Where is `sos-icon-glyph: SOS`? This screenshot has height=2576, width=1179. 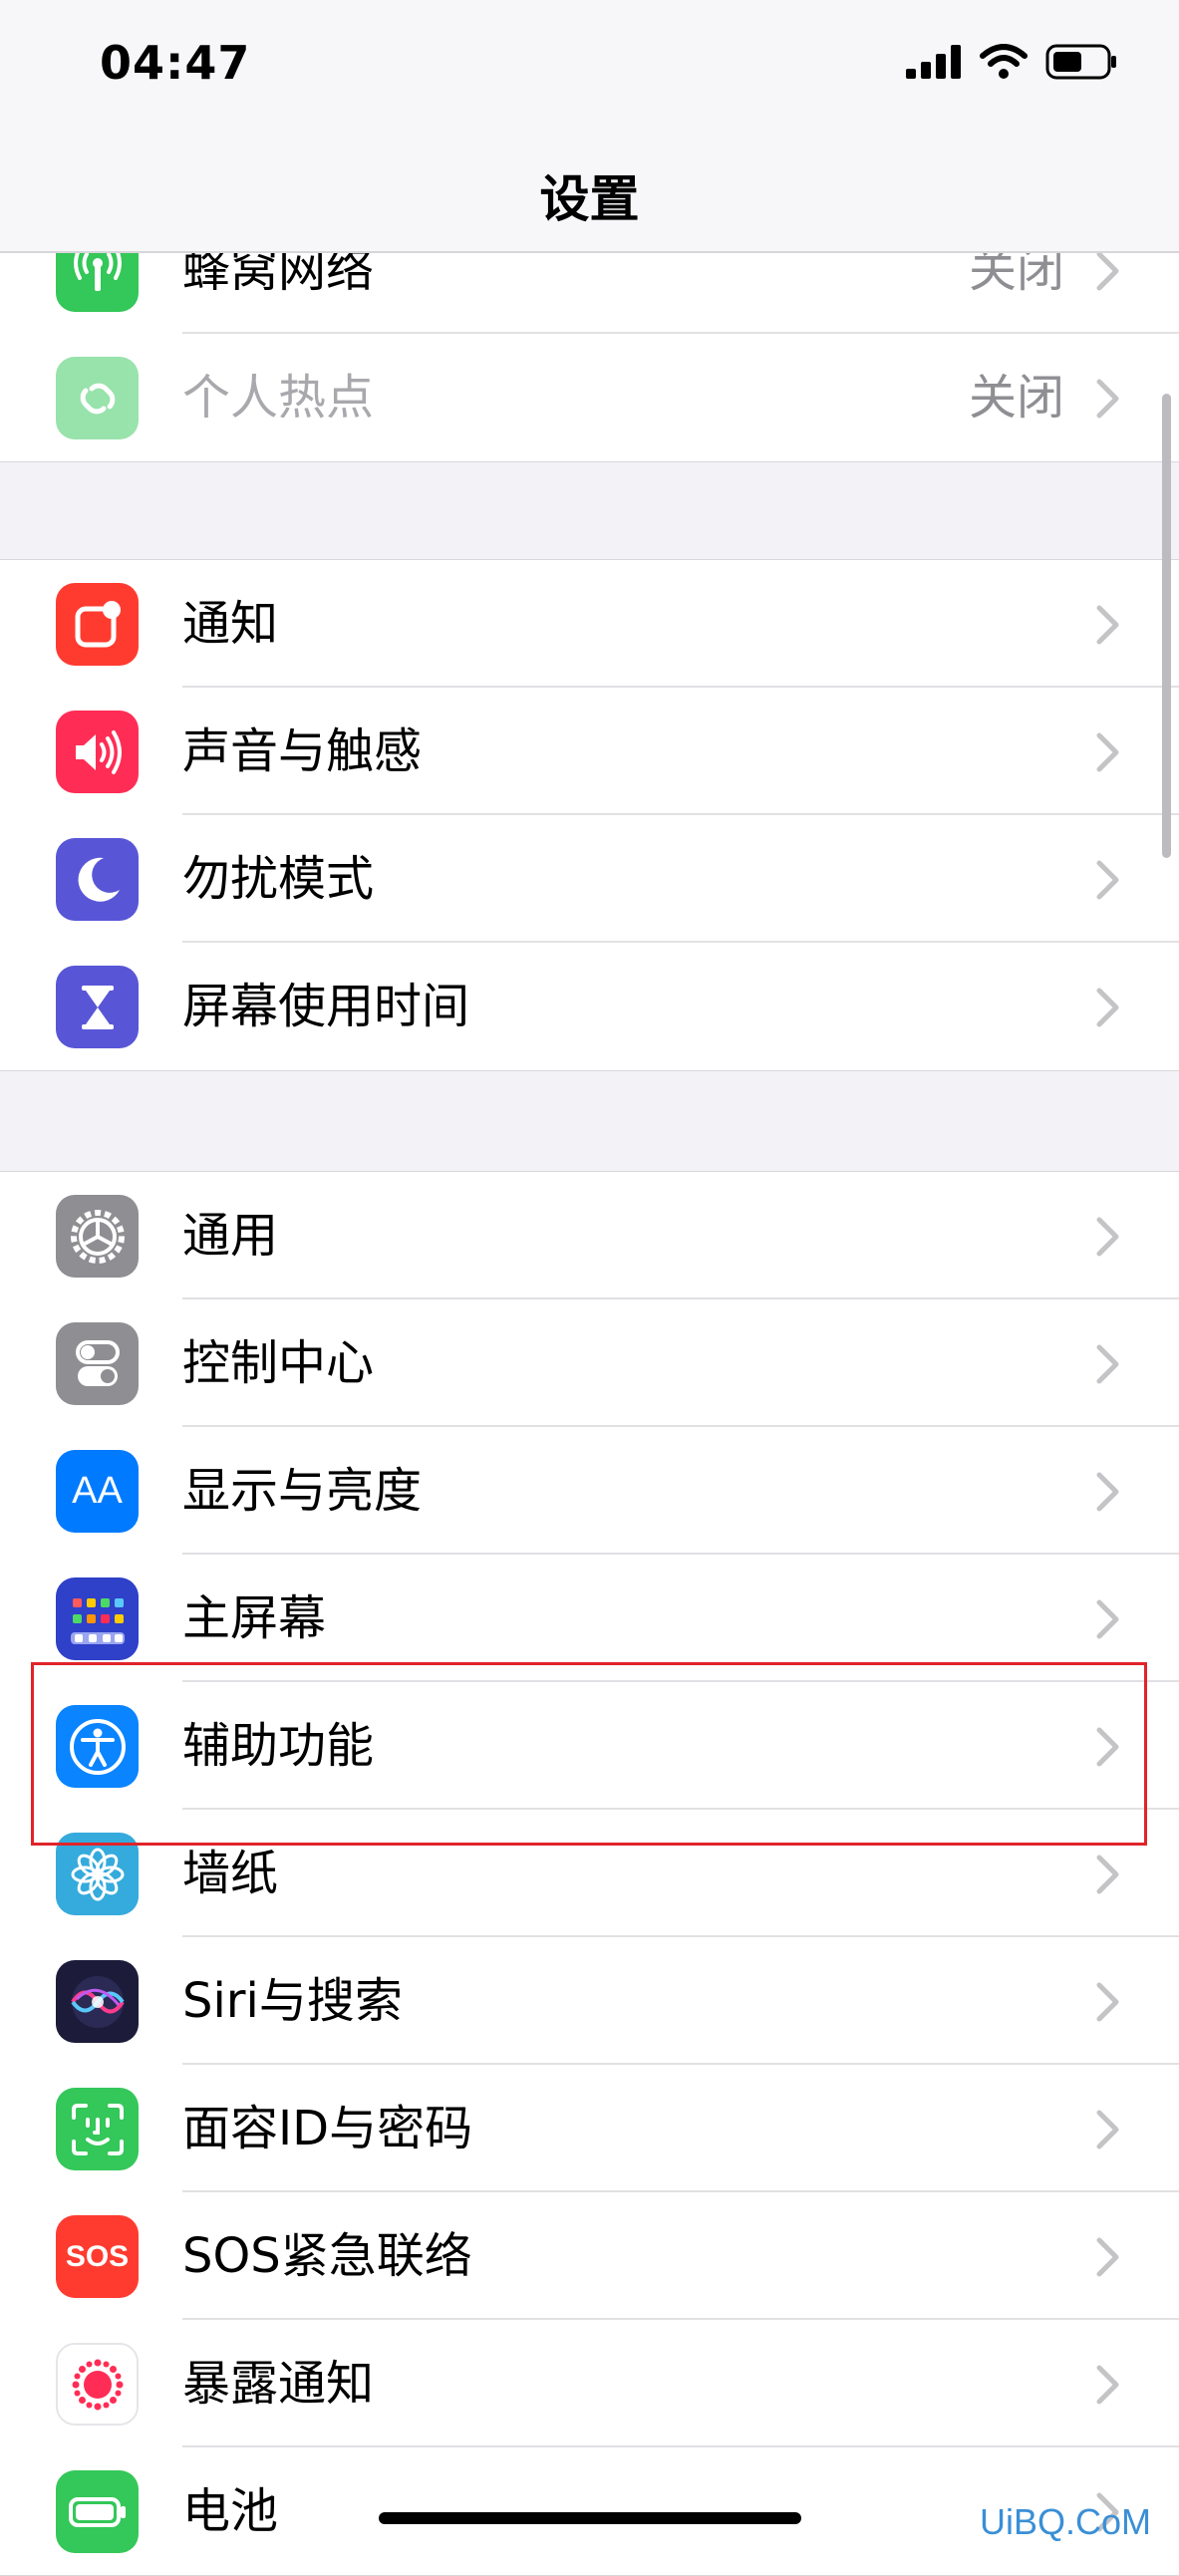 sos-icon-glyph: SOS is located at coordinates (97, 2256).